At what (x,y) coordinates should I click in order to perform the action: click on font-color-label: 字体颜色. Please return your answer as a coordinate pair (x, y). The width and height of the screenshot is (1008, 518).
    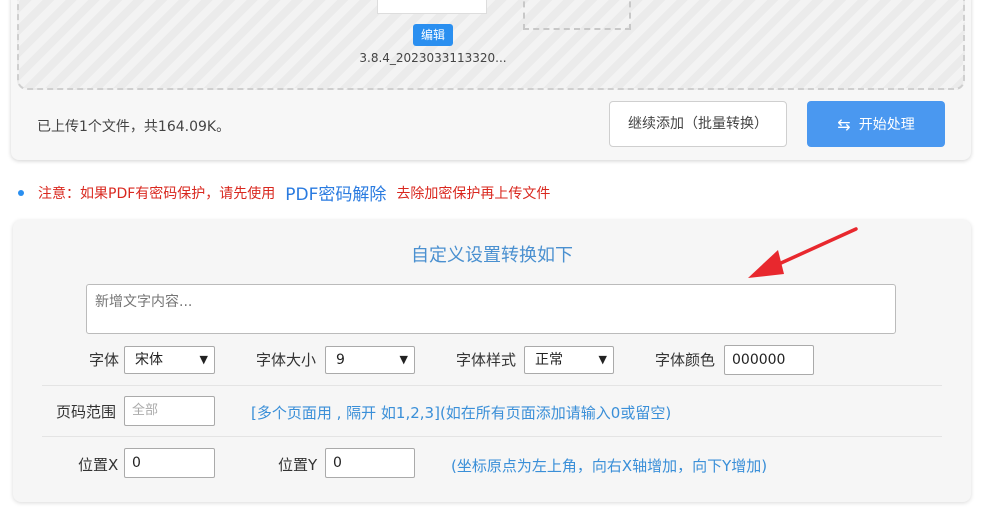
    Looking at the image, I should click on (685, 360).